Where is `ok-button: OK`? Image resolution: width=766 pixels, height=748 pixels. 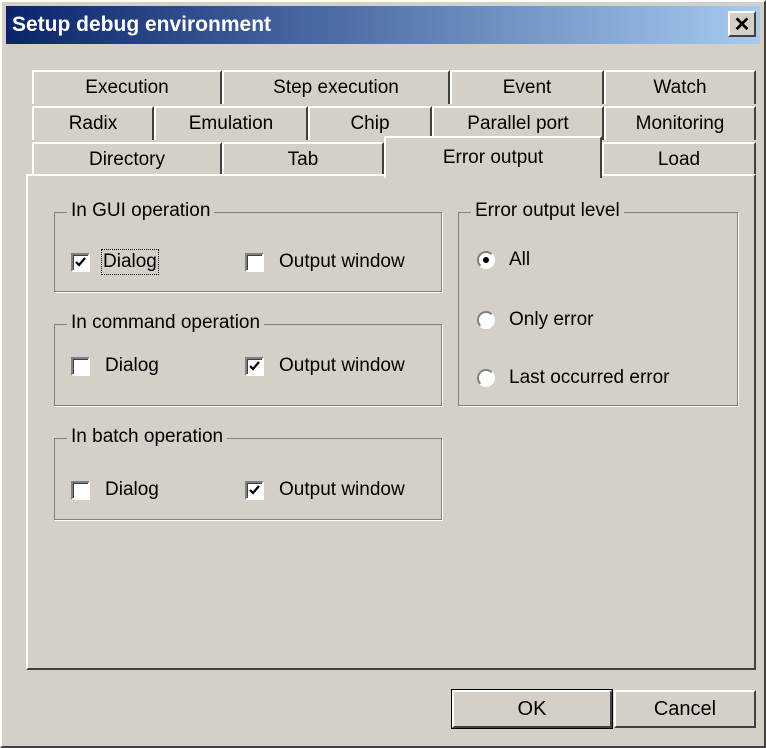 ok-button: OK is located at coordinates (532, 709).